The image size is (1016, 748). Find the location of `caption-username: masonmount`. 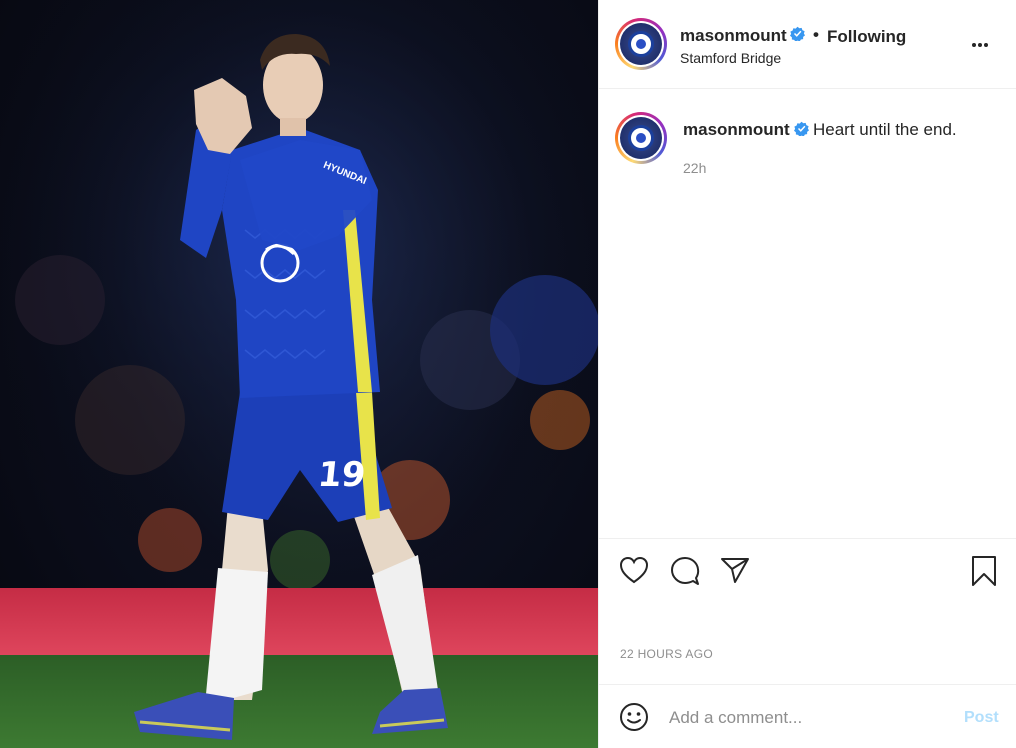

caption-username: masonmount is located at coordinates (736, 130).